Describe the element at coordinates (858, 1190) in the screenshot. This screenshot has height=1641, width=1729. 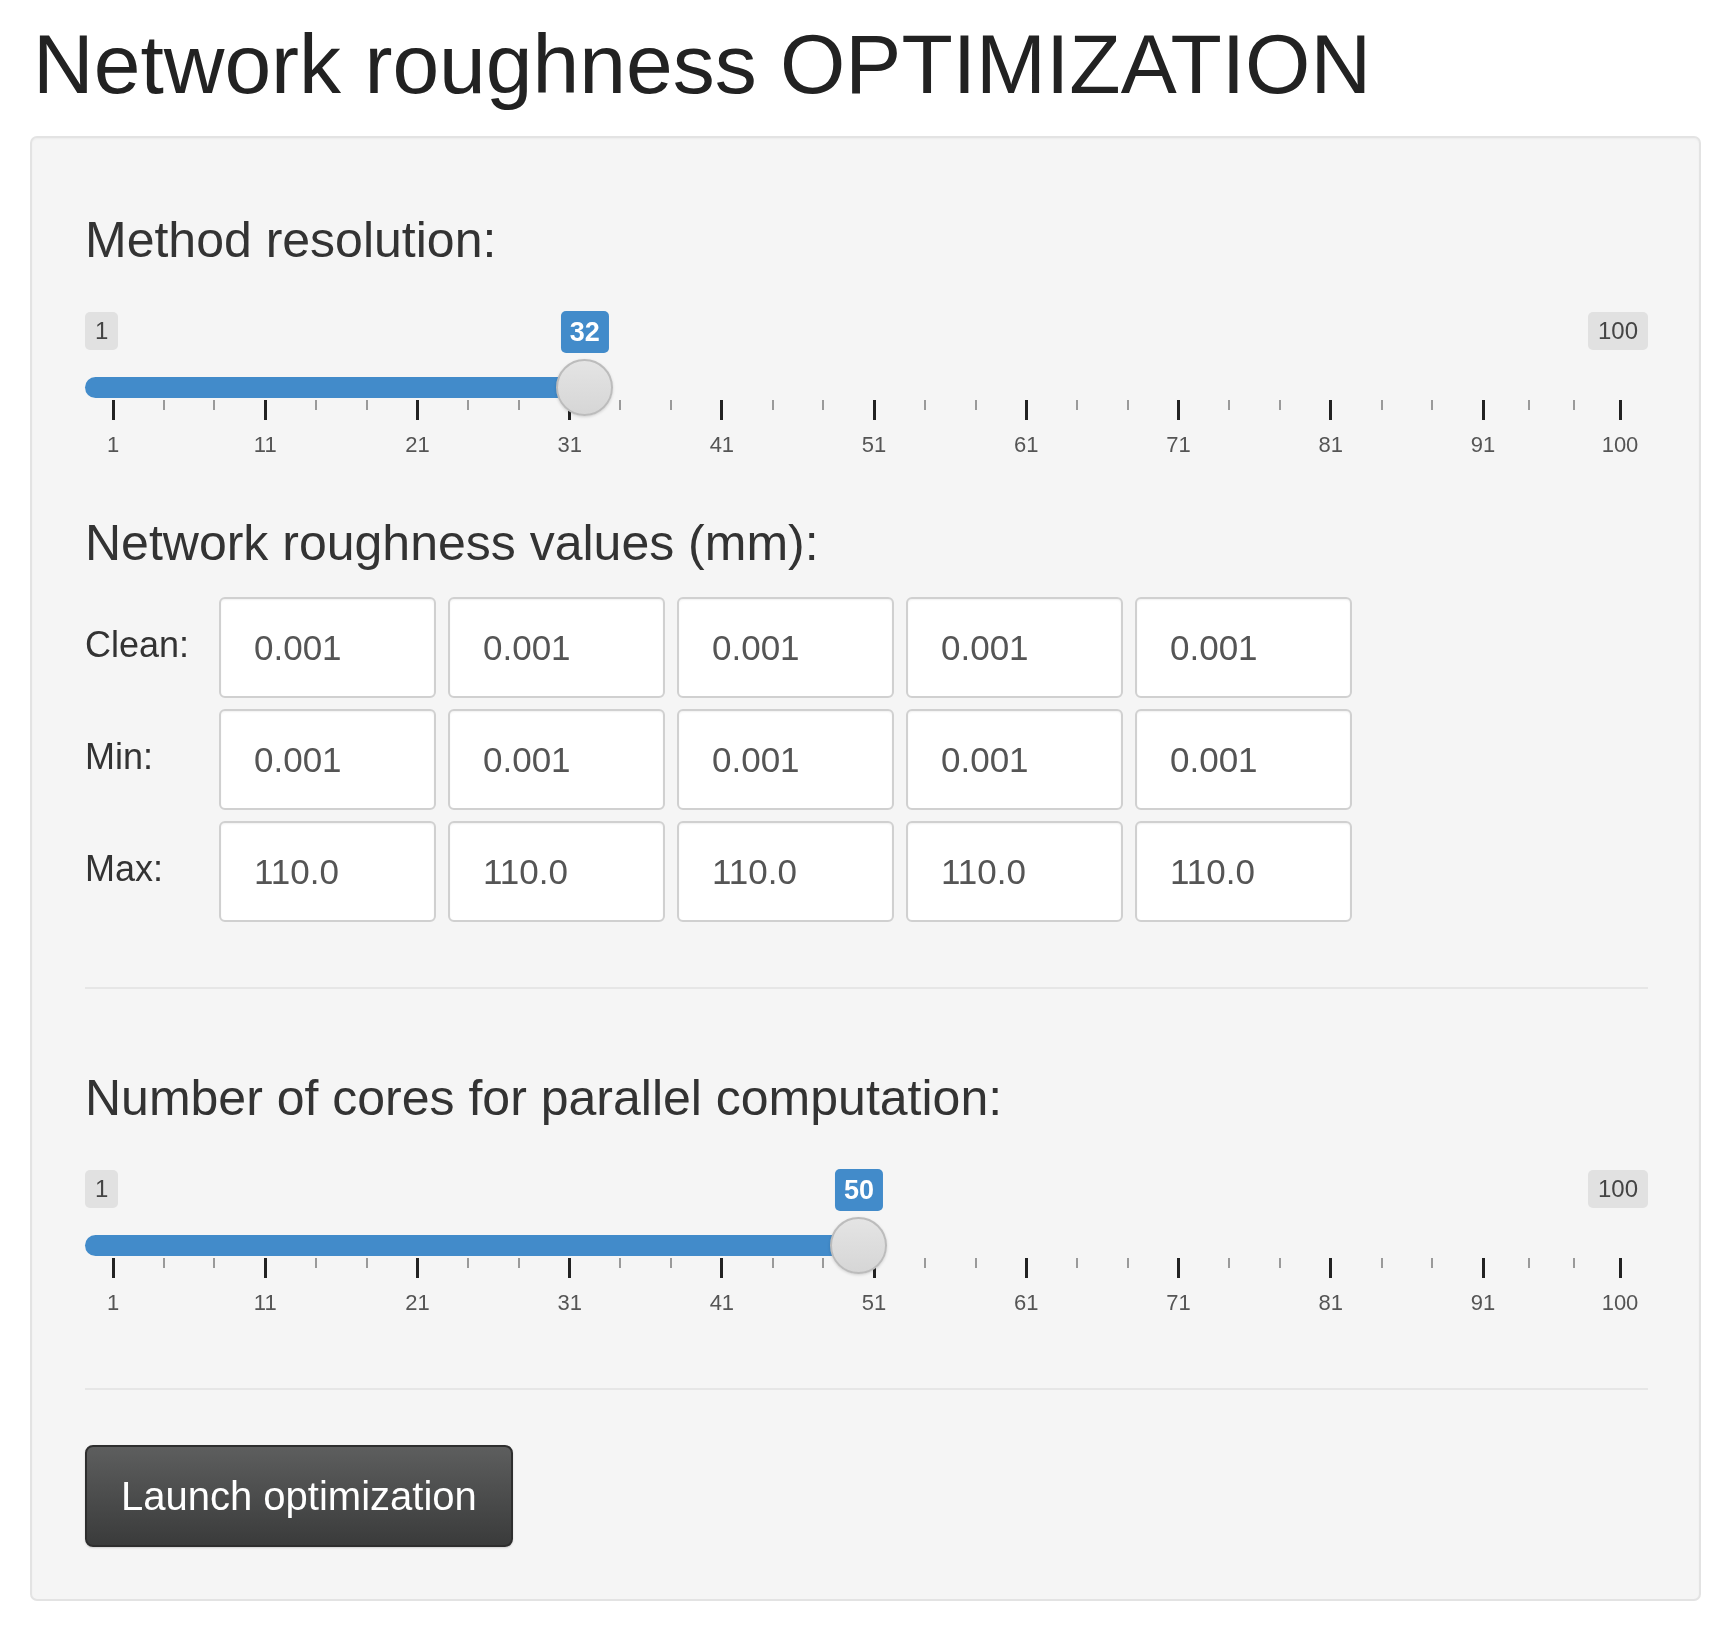
I see `slider-value-label: 50` at that location.